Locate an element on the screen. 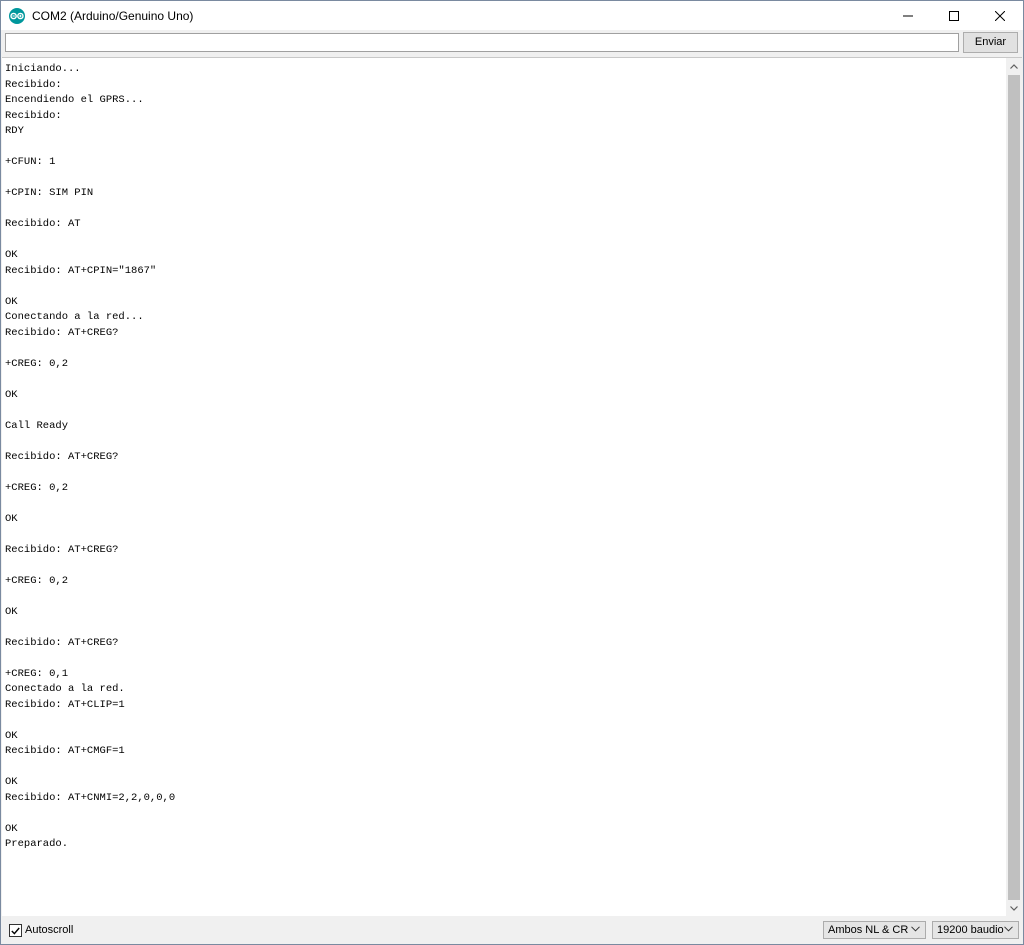 This screenshot has width=1024, height=945. minimize-icon is located at coordinates (908, 15).